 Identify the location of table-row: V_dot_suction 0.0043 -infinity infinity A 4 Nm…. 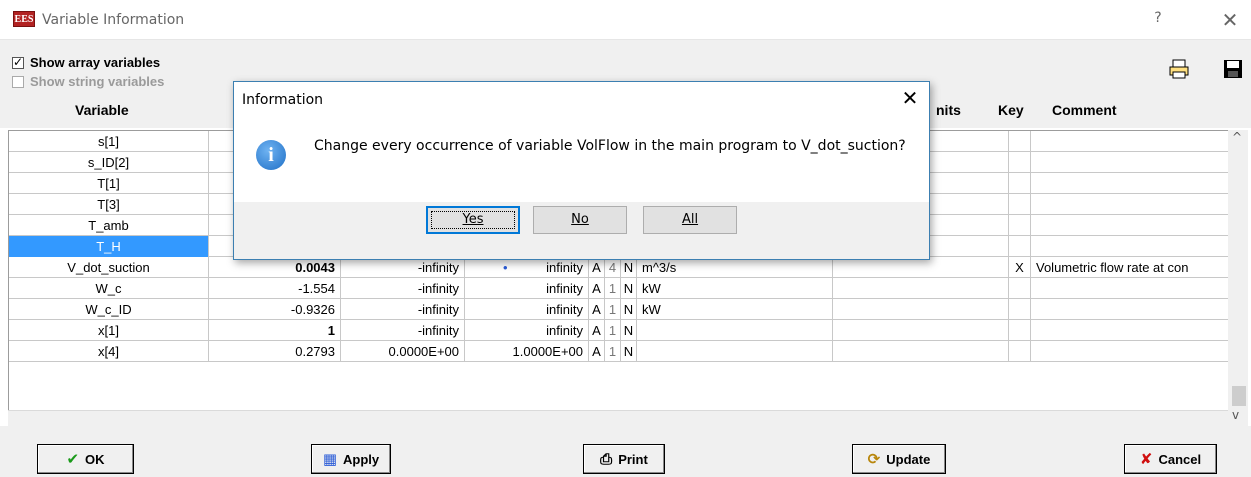
(618, 267).